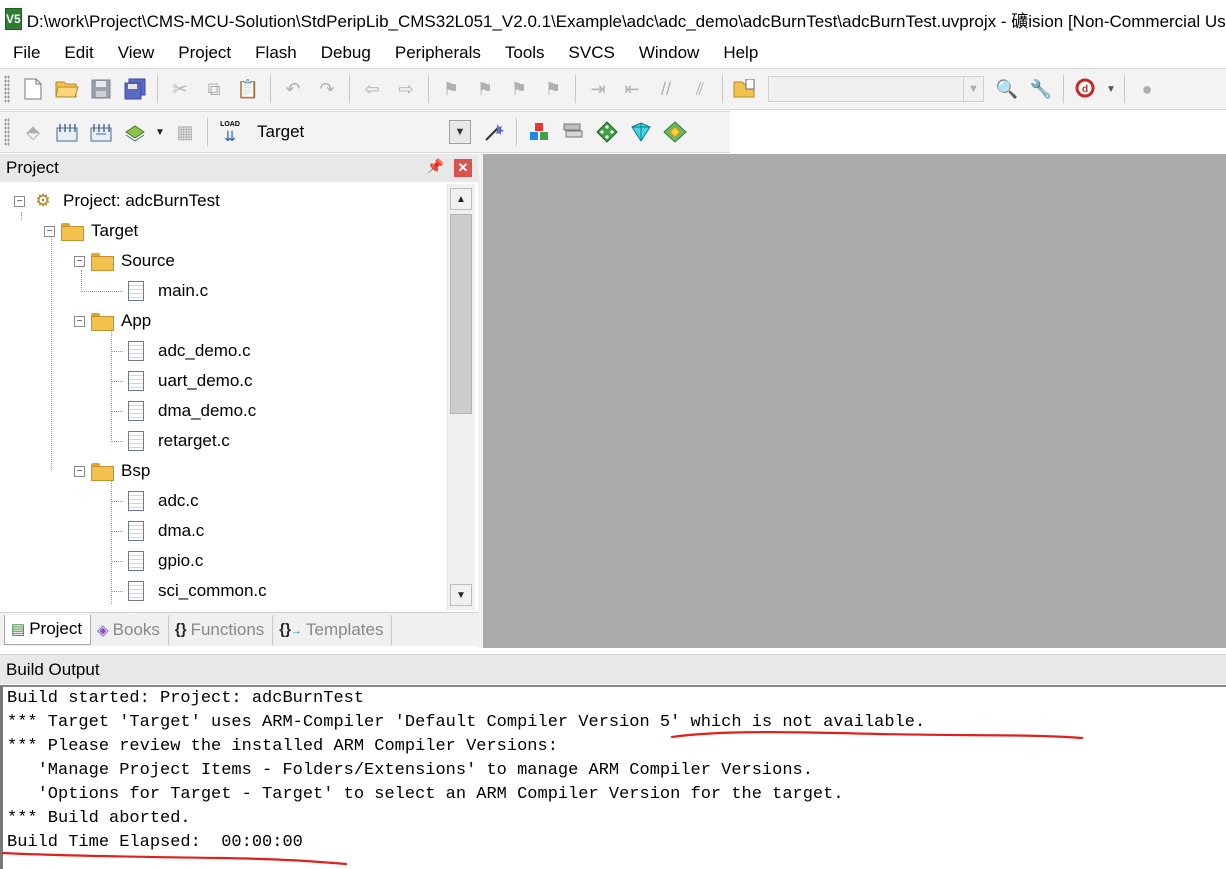  I want to click on manage-project-items-icon, so click(539, 132).